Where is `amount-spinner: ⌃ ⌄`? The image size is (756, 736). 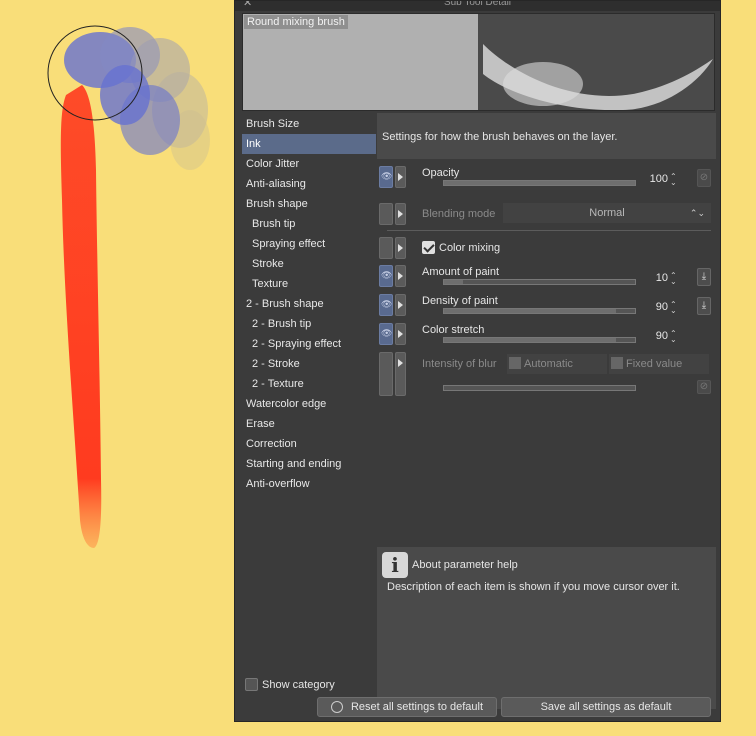 amount-spinner: ⌃ ⌄ is located at coordinates (673, 279).